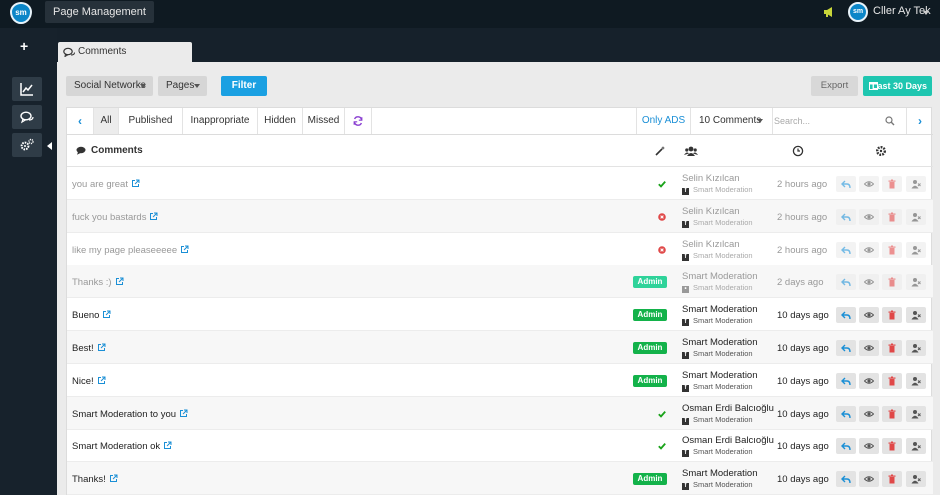 This screenshot has height=495, width=940. I want to click on sidebar-item-analytics, so click(27, 89).